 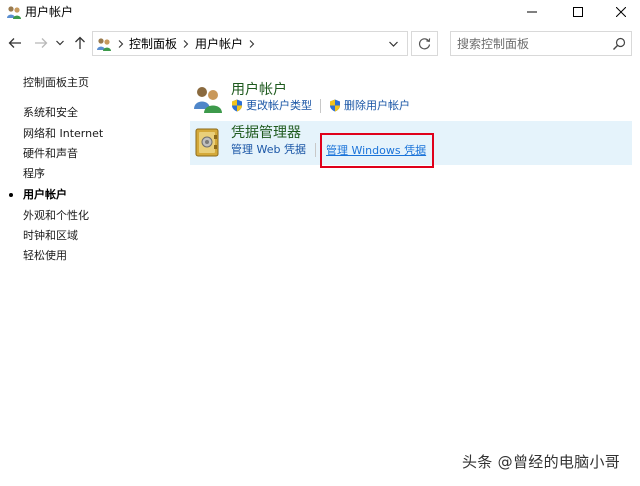 I want to click on sidebar-item-hardware-sound: 硬件和声音, so click(x=50, y=154).